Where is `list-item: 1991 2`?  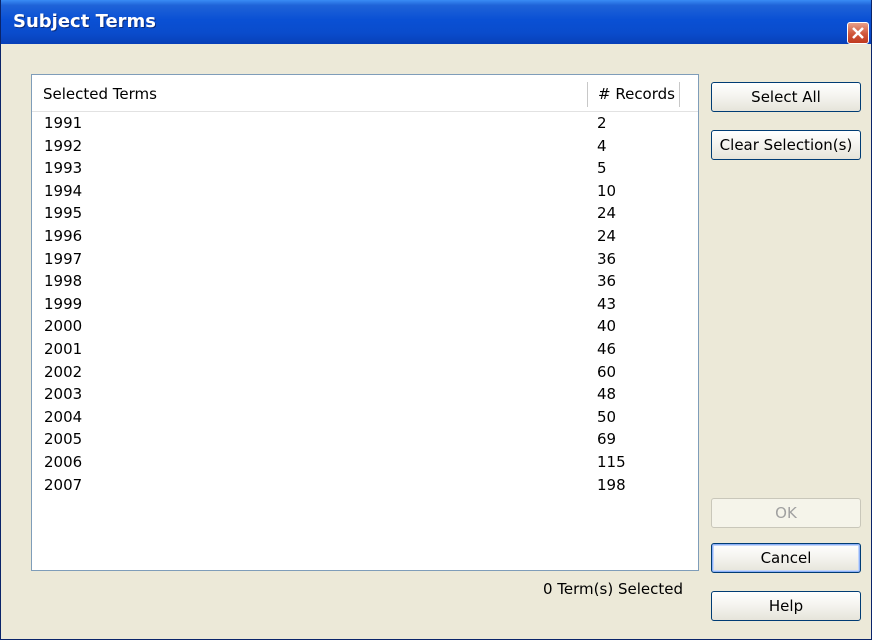
list-item: 1991 2 is located at coordinates (365, 123).